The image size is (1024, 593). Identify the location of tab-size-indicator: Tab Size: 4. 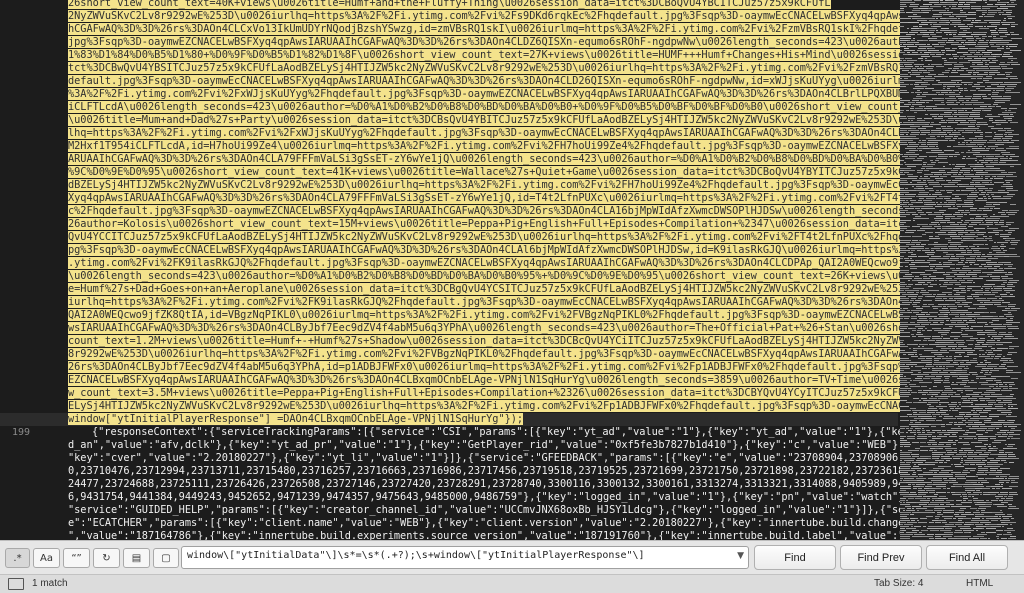
(898, 583).